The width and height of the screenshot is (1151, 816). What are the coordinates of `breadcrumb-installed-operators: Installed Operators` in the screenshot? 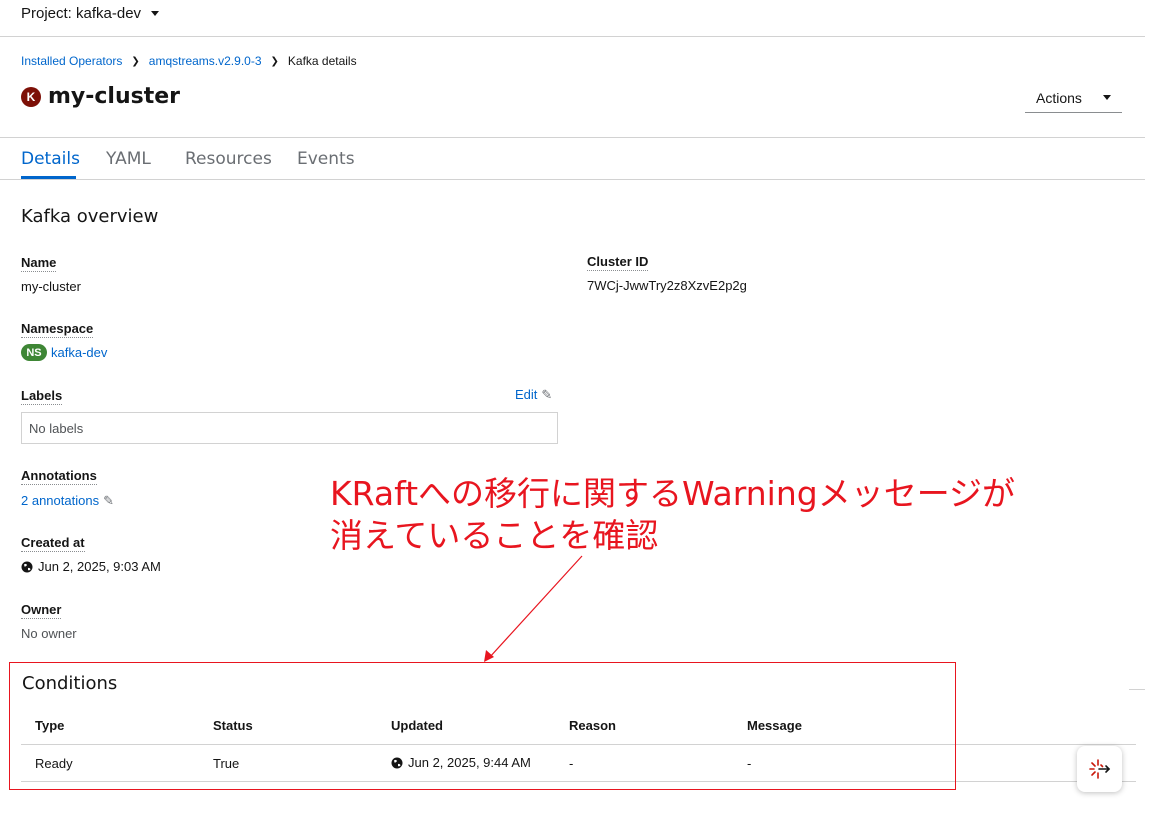 It's located at (71, 61).